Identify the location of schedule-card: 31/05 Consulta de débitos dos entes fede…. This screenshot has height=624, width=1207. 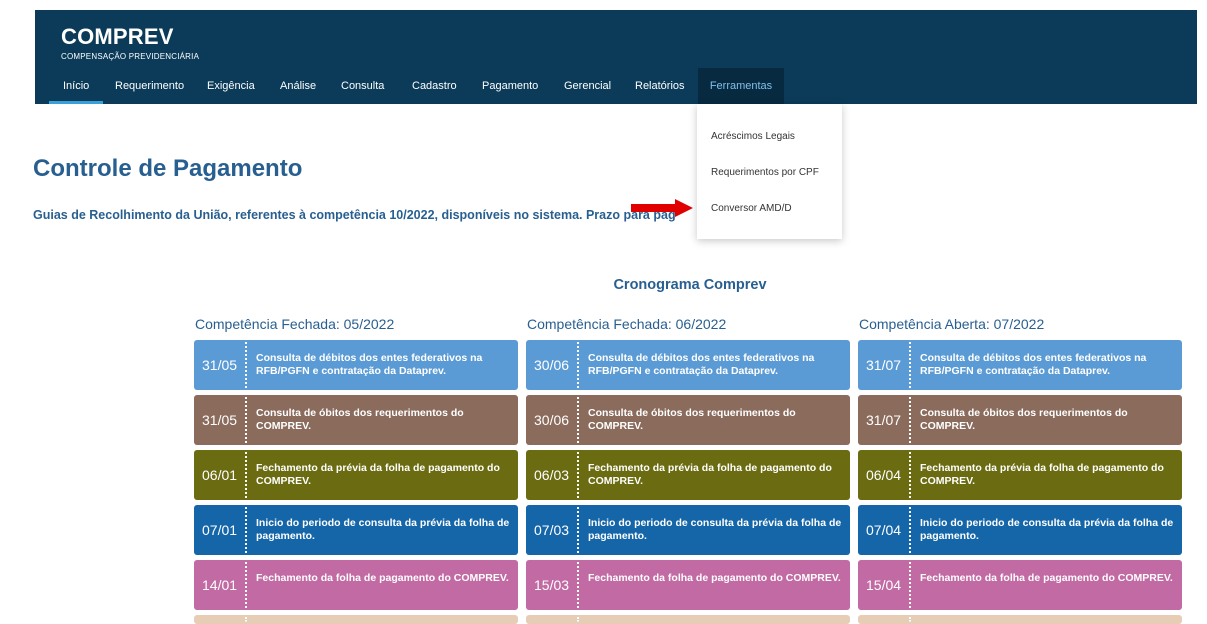
(356, 365).